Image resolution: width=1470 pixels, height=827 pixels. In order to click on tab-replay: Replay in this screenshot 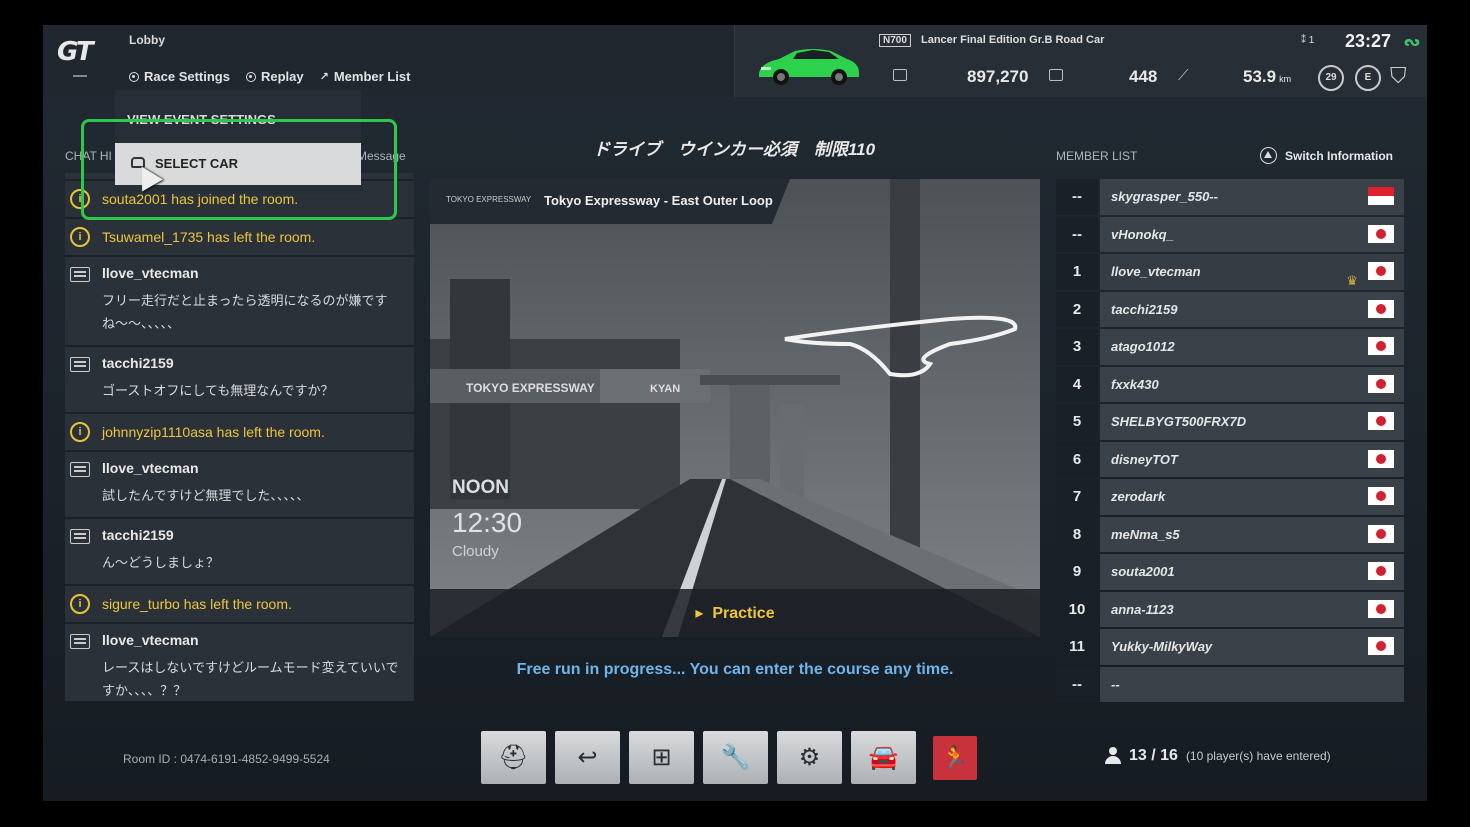, I will do `click(274, 76)`.